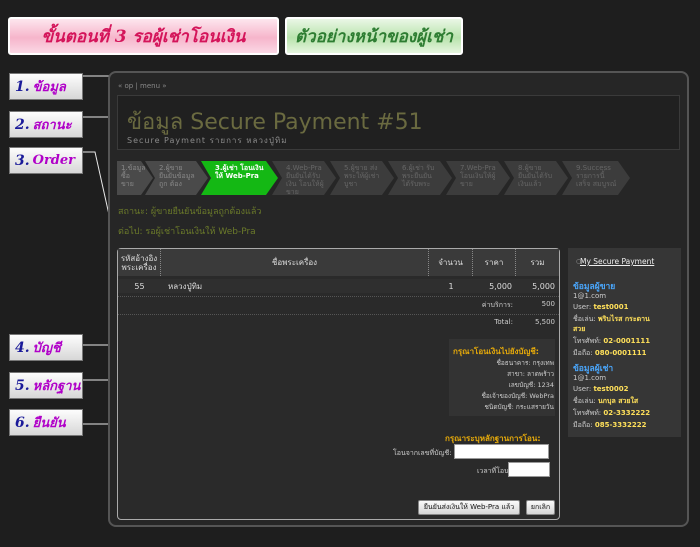  What do you see at coordinates (596, 178) in the screenshot?
I see `step-9: 9.Success รายการนี้เสร็จ สมบูรณ์` at bounding box center [596, 178].